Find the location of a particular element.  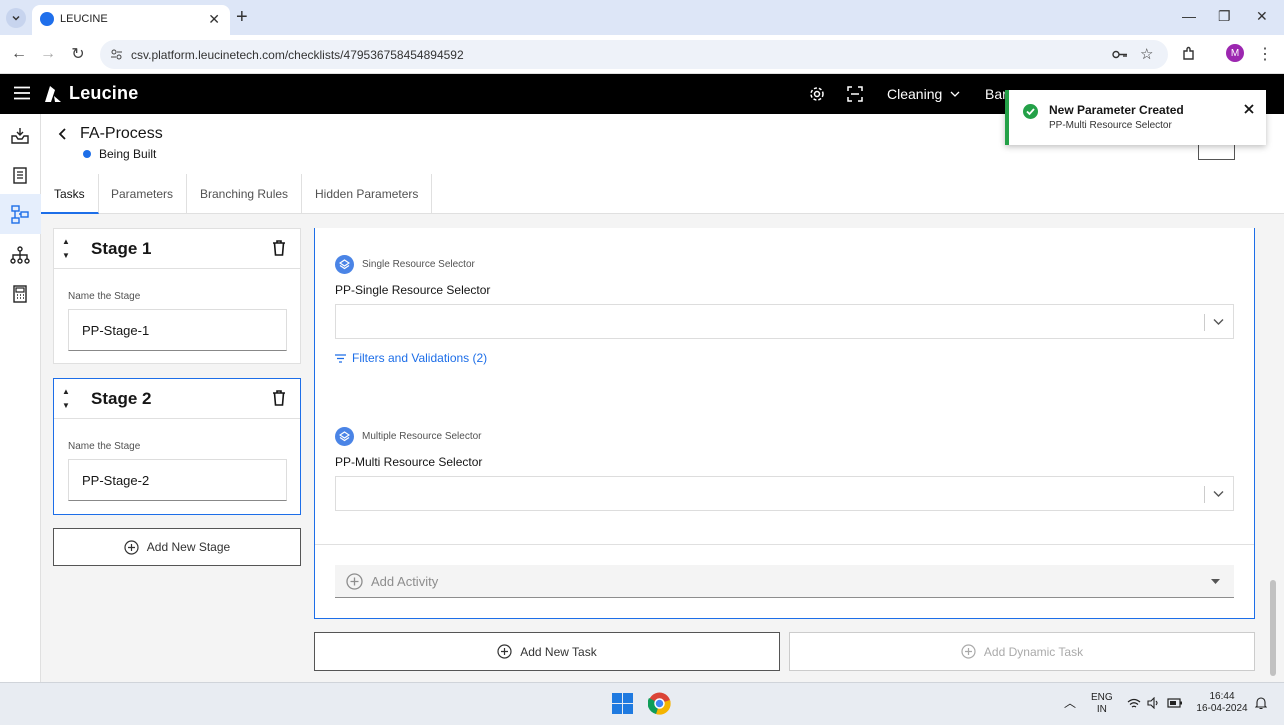

add-new-task-button: Add New Task is located at coordinates (547, 651).